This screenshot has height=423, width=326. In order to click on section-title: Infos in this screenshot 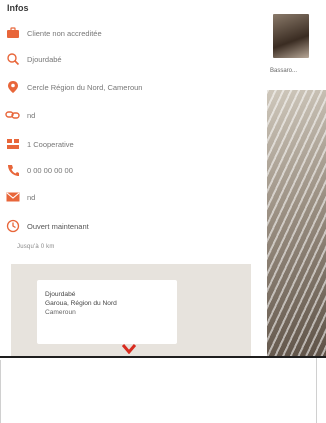, I will do `click(18, 8)`.